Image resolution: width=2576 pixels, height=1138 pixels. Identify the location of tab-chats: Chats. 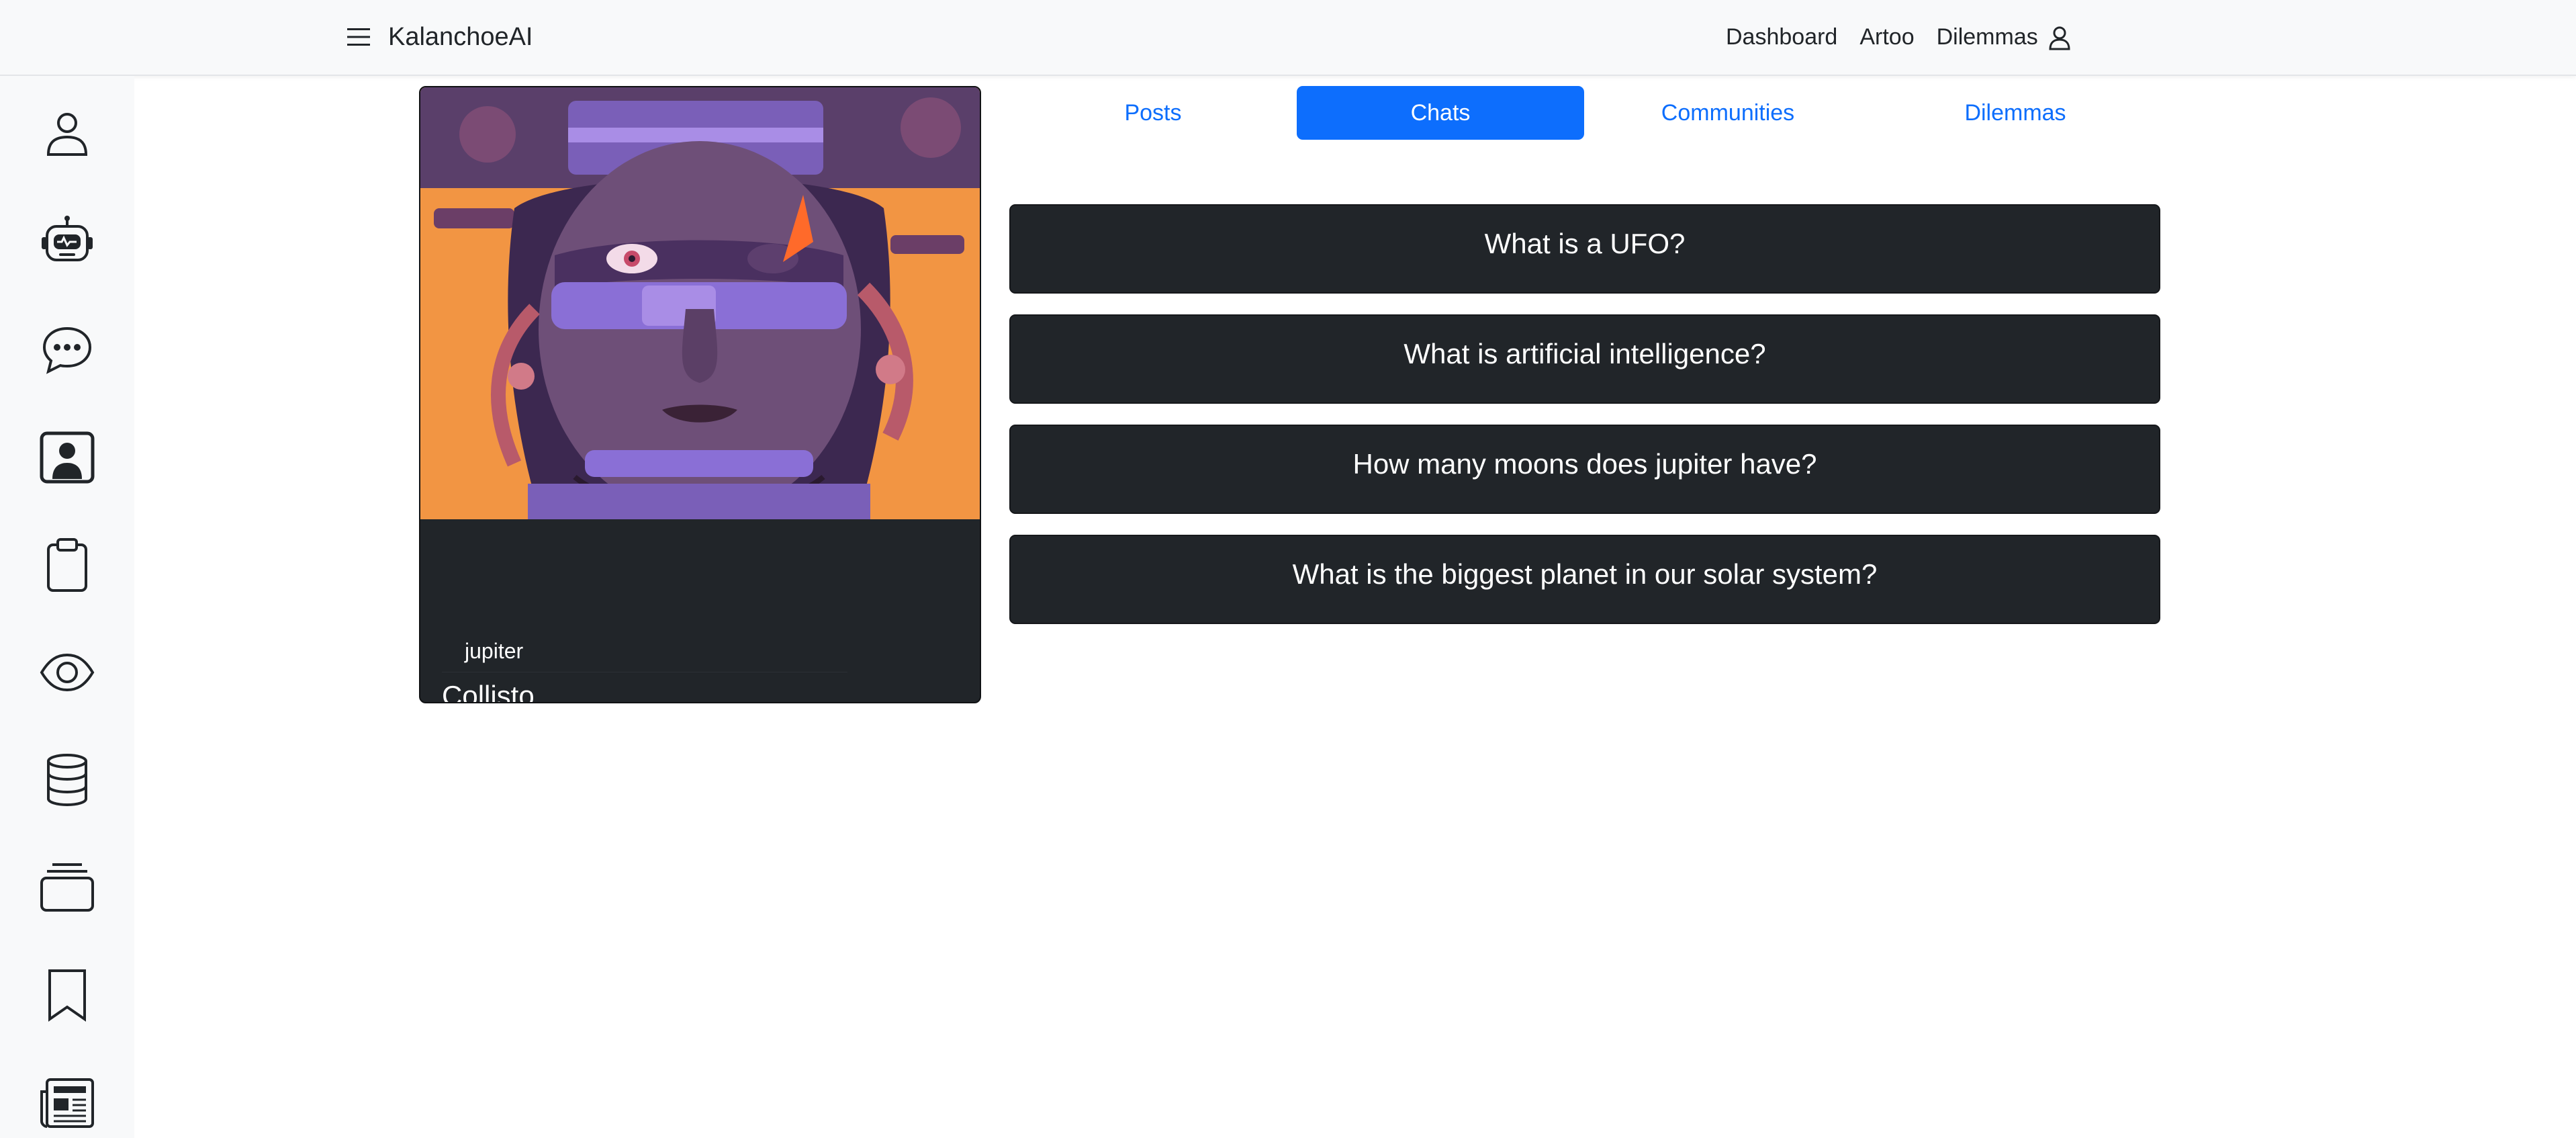
(1440, 113).